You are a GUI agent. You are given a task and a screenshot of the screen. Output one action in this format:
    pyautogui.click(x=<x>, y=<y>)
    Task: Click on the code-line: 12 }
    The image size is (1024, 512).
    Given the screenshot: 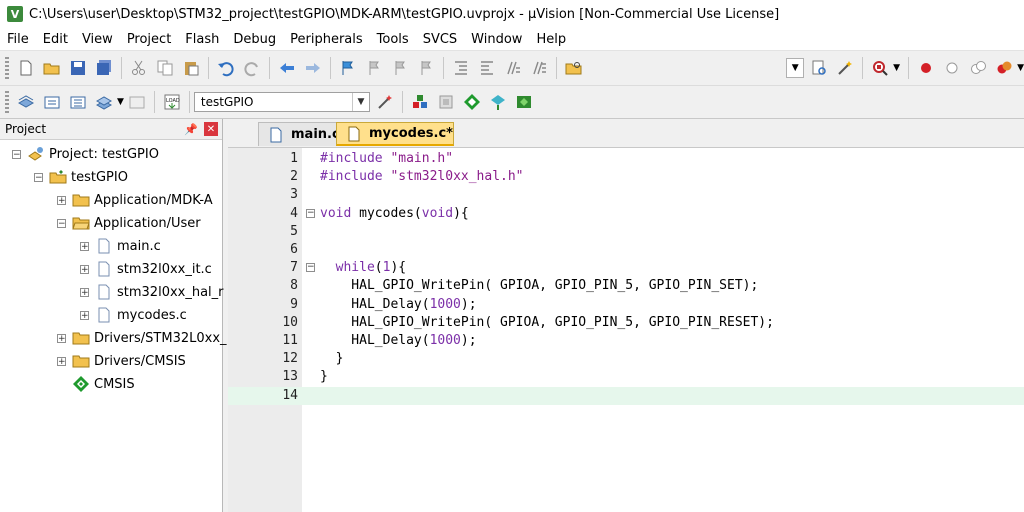 What is the action you would take?
    pyautogui.click(x=626, y=359)
    